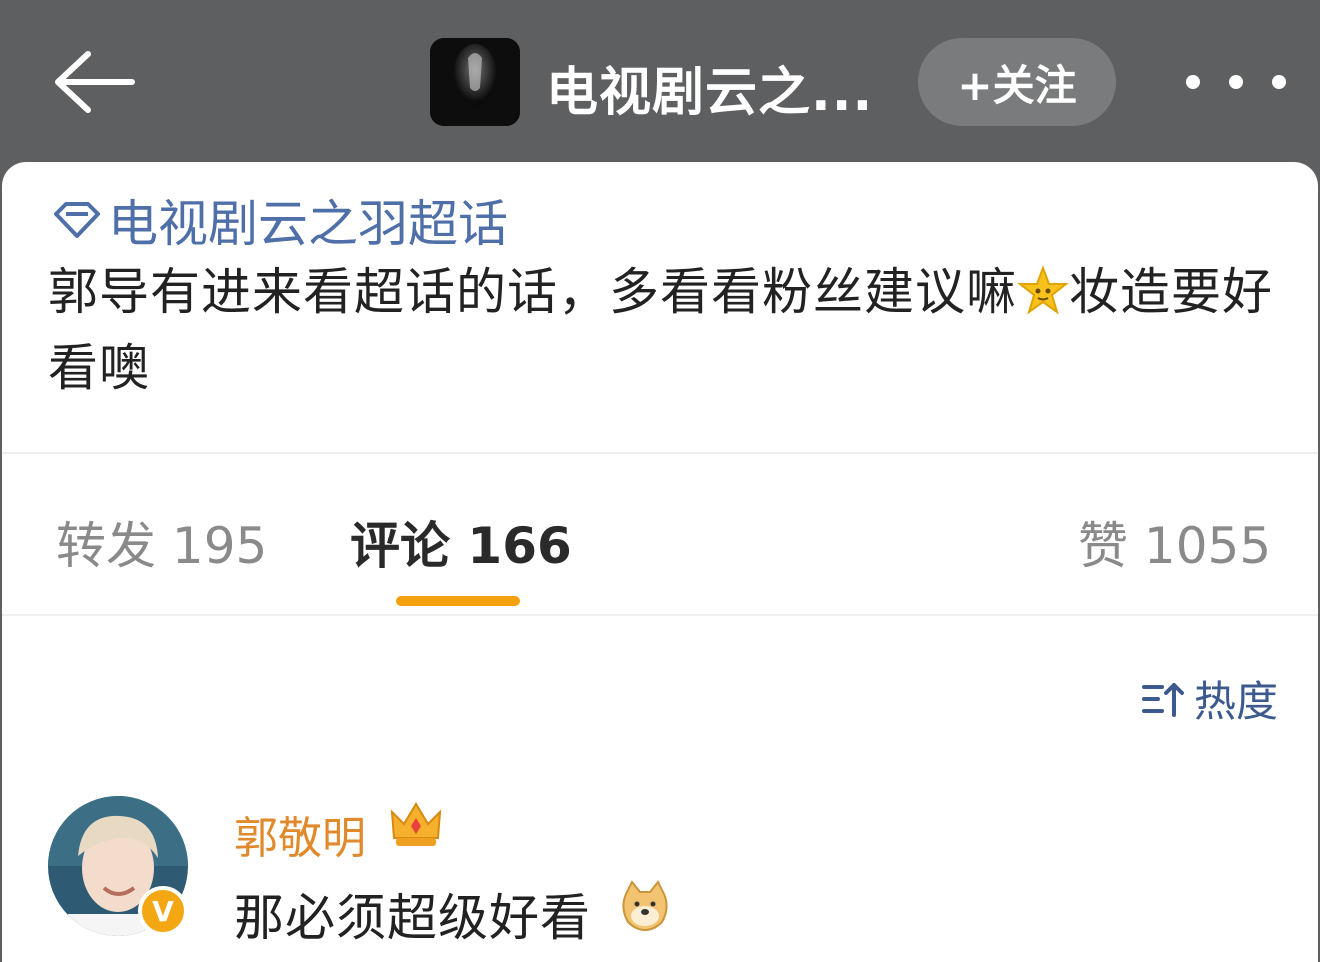 The image size is (1320, 962). I want to click on back-arrow-icon, so click(95, 82).